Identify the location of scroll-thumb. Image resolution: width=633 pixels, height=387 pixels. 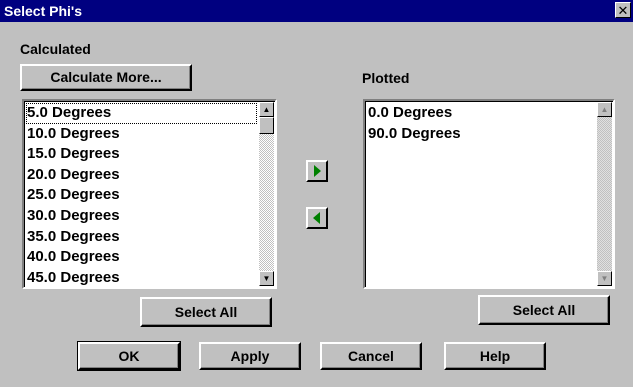
(266, 125).